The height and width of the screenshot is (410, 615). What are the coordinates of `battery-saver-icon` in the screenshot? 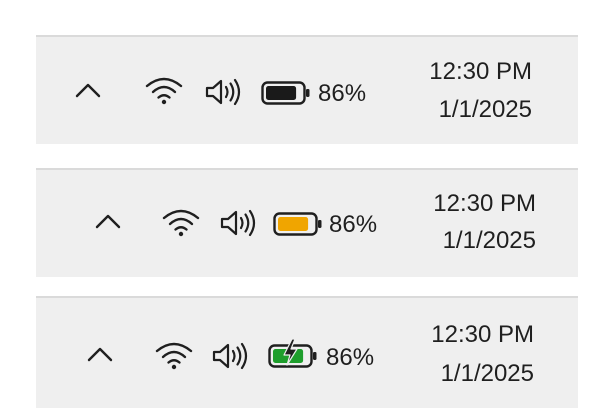 It's located at (298, 224).